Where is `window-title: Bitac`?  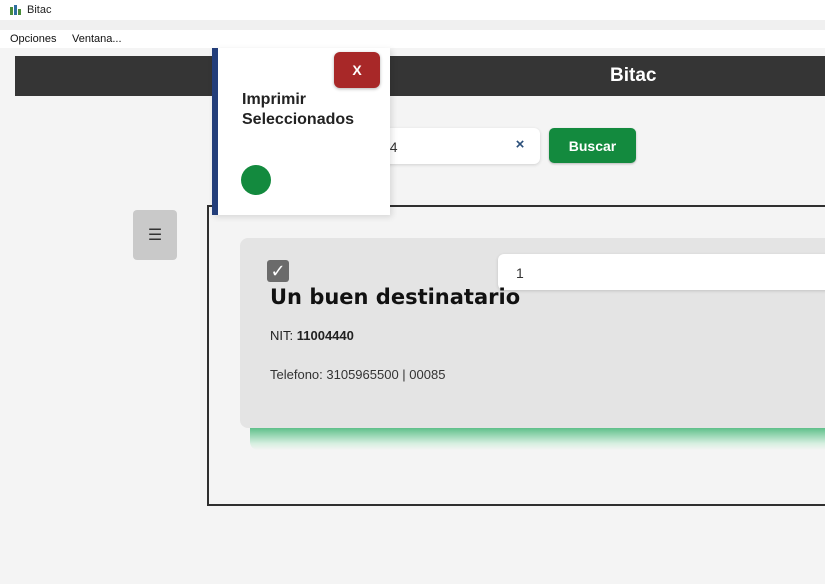 window-title: Bitac is located at coordinates (39, 10).